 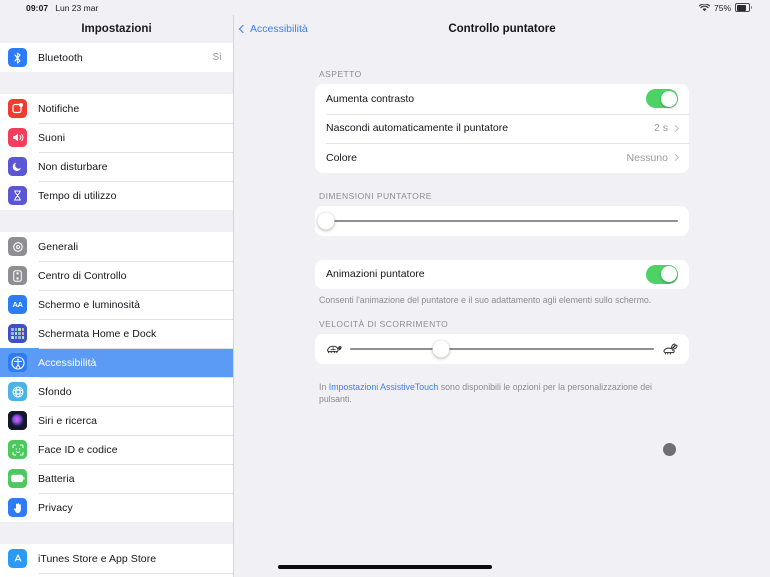 What do you see at coordinates (647, 157) in the screenshot?
I see `row-value: Nessuno` at bounding box center [647, 157].